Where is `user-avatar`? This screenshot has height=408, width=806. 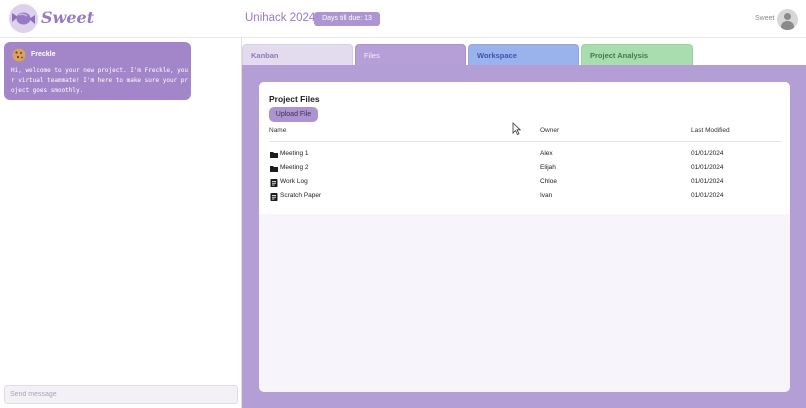
user-avatar is located at coordinates (787, 19).